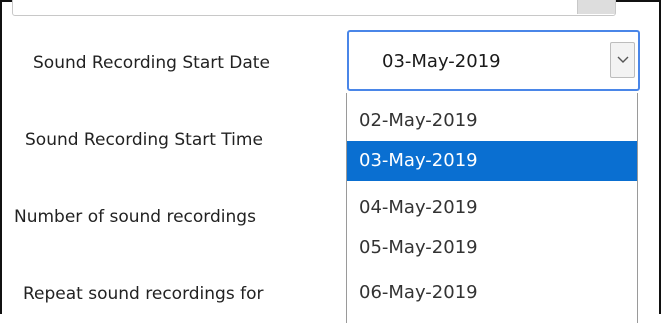  I want to click on recording-count-label: Number of sound recordings, so click(135, 217).